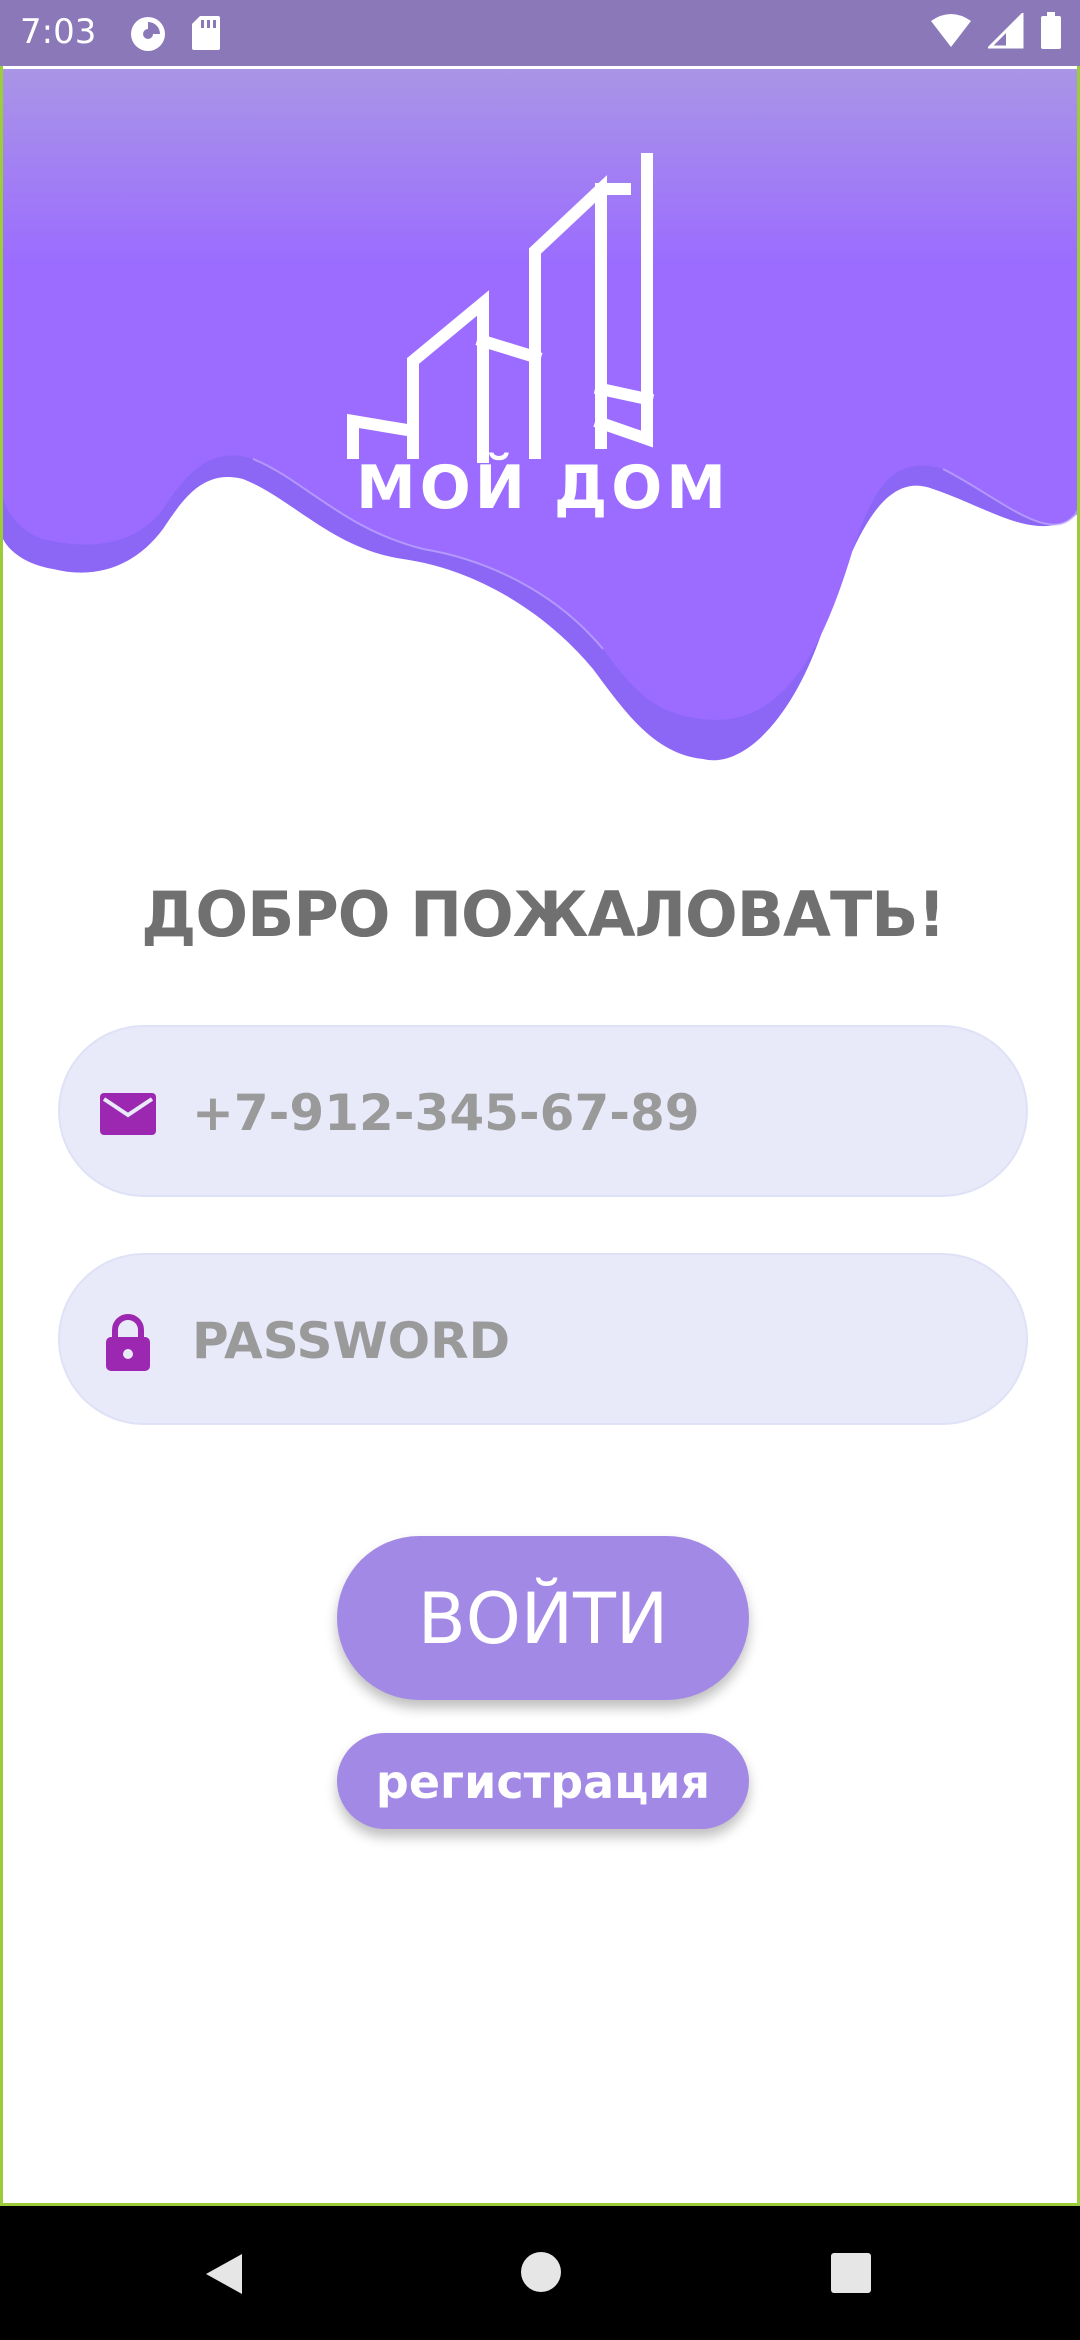 Image resolution: width=1080 pixels, height=2340 pixels. I want to click on welcome-title: ДОБРО ПОЖАЛОВАТЬ!, so click(543, 914).